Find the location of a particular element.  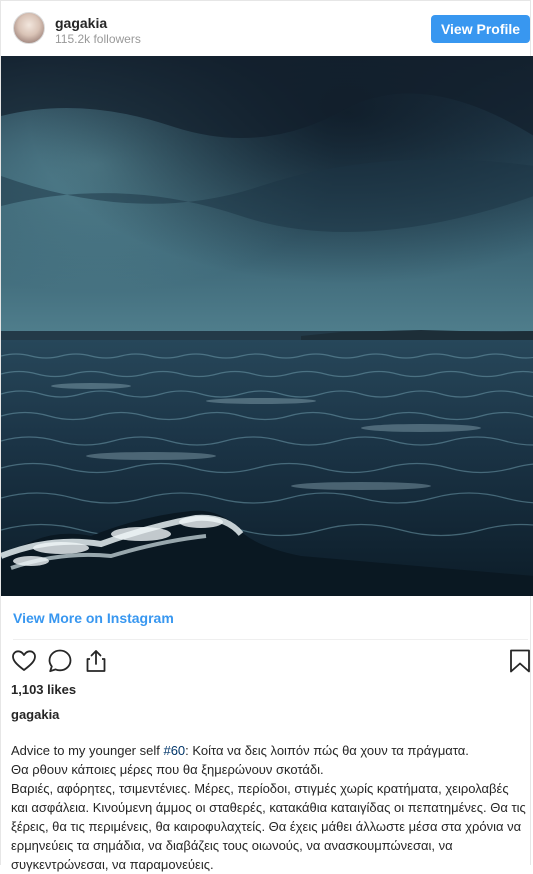

followers-count: 115.2k followers is located at coordinates (98, 39).